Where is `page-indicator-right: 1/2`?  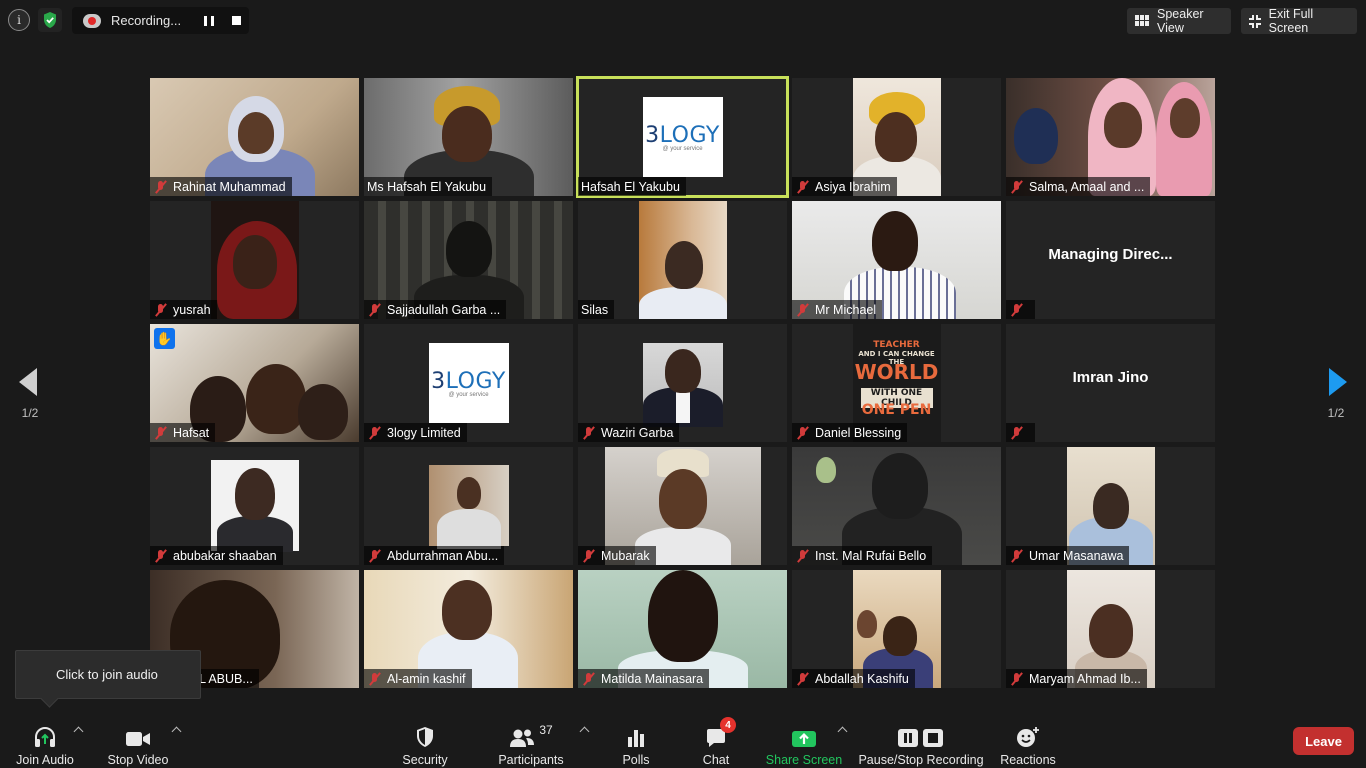 page-indicator-right: 1/2 is located at coordinates (1336, 413).